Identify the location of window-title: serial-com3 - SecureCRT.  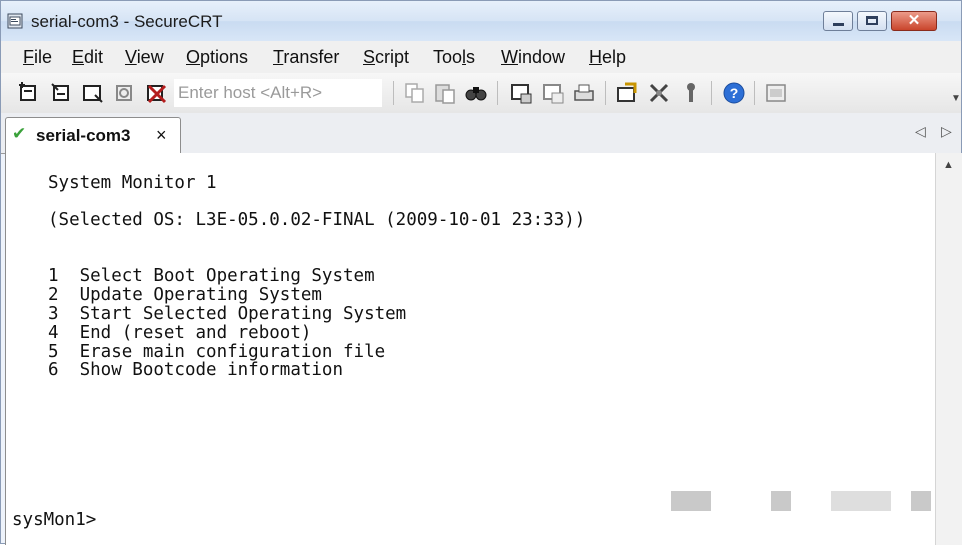
(127, 21).